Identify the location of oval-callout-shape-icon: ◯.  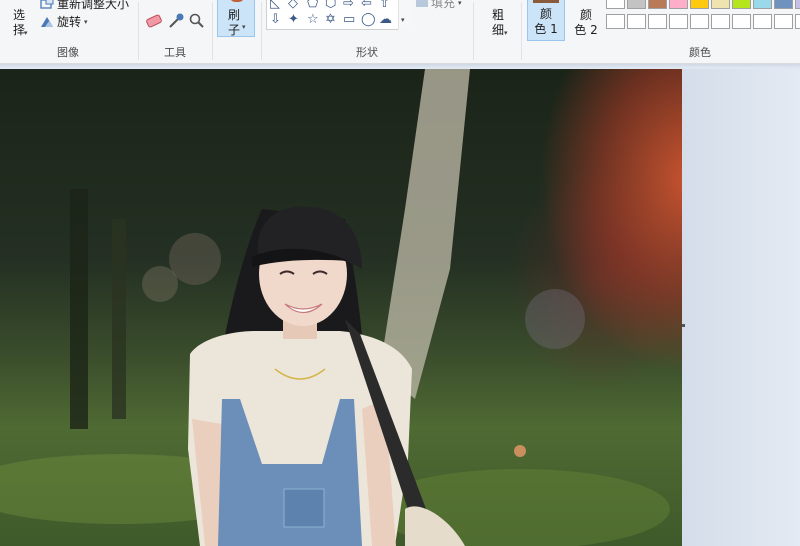
(368, 20).